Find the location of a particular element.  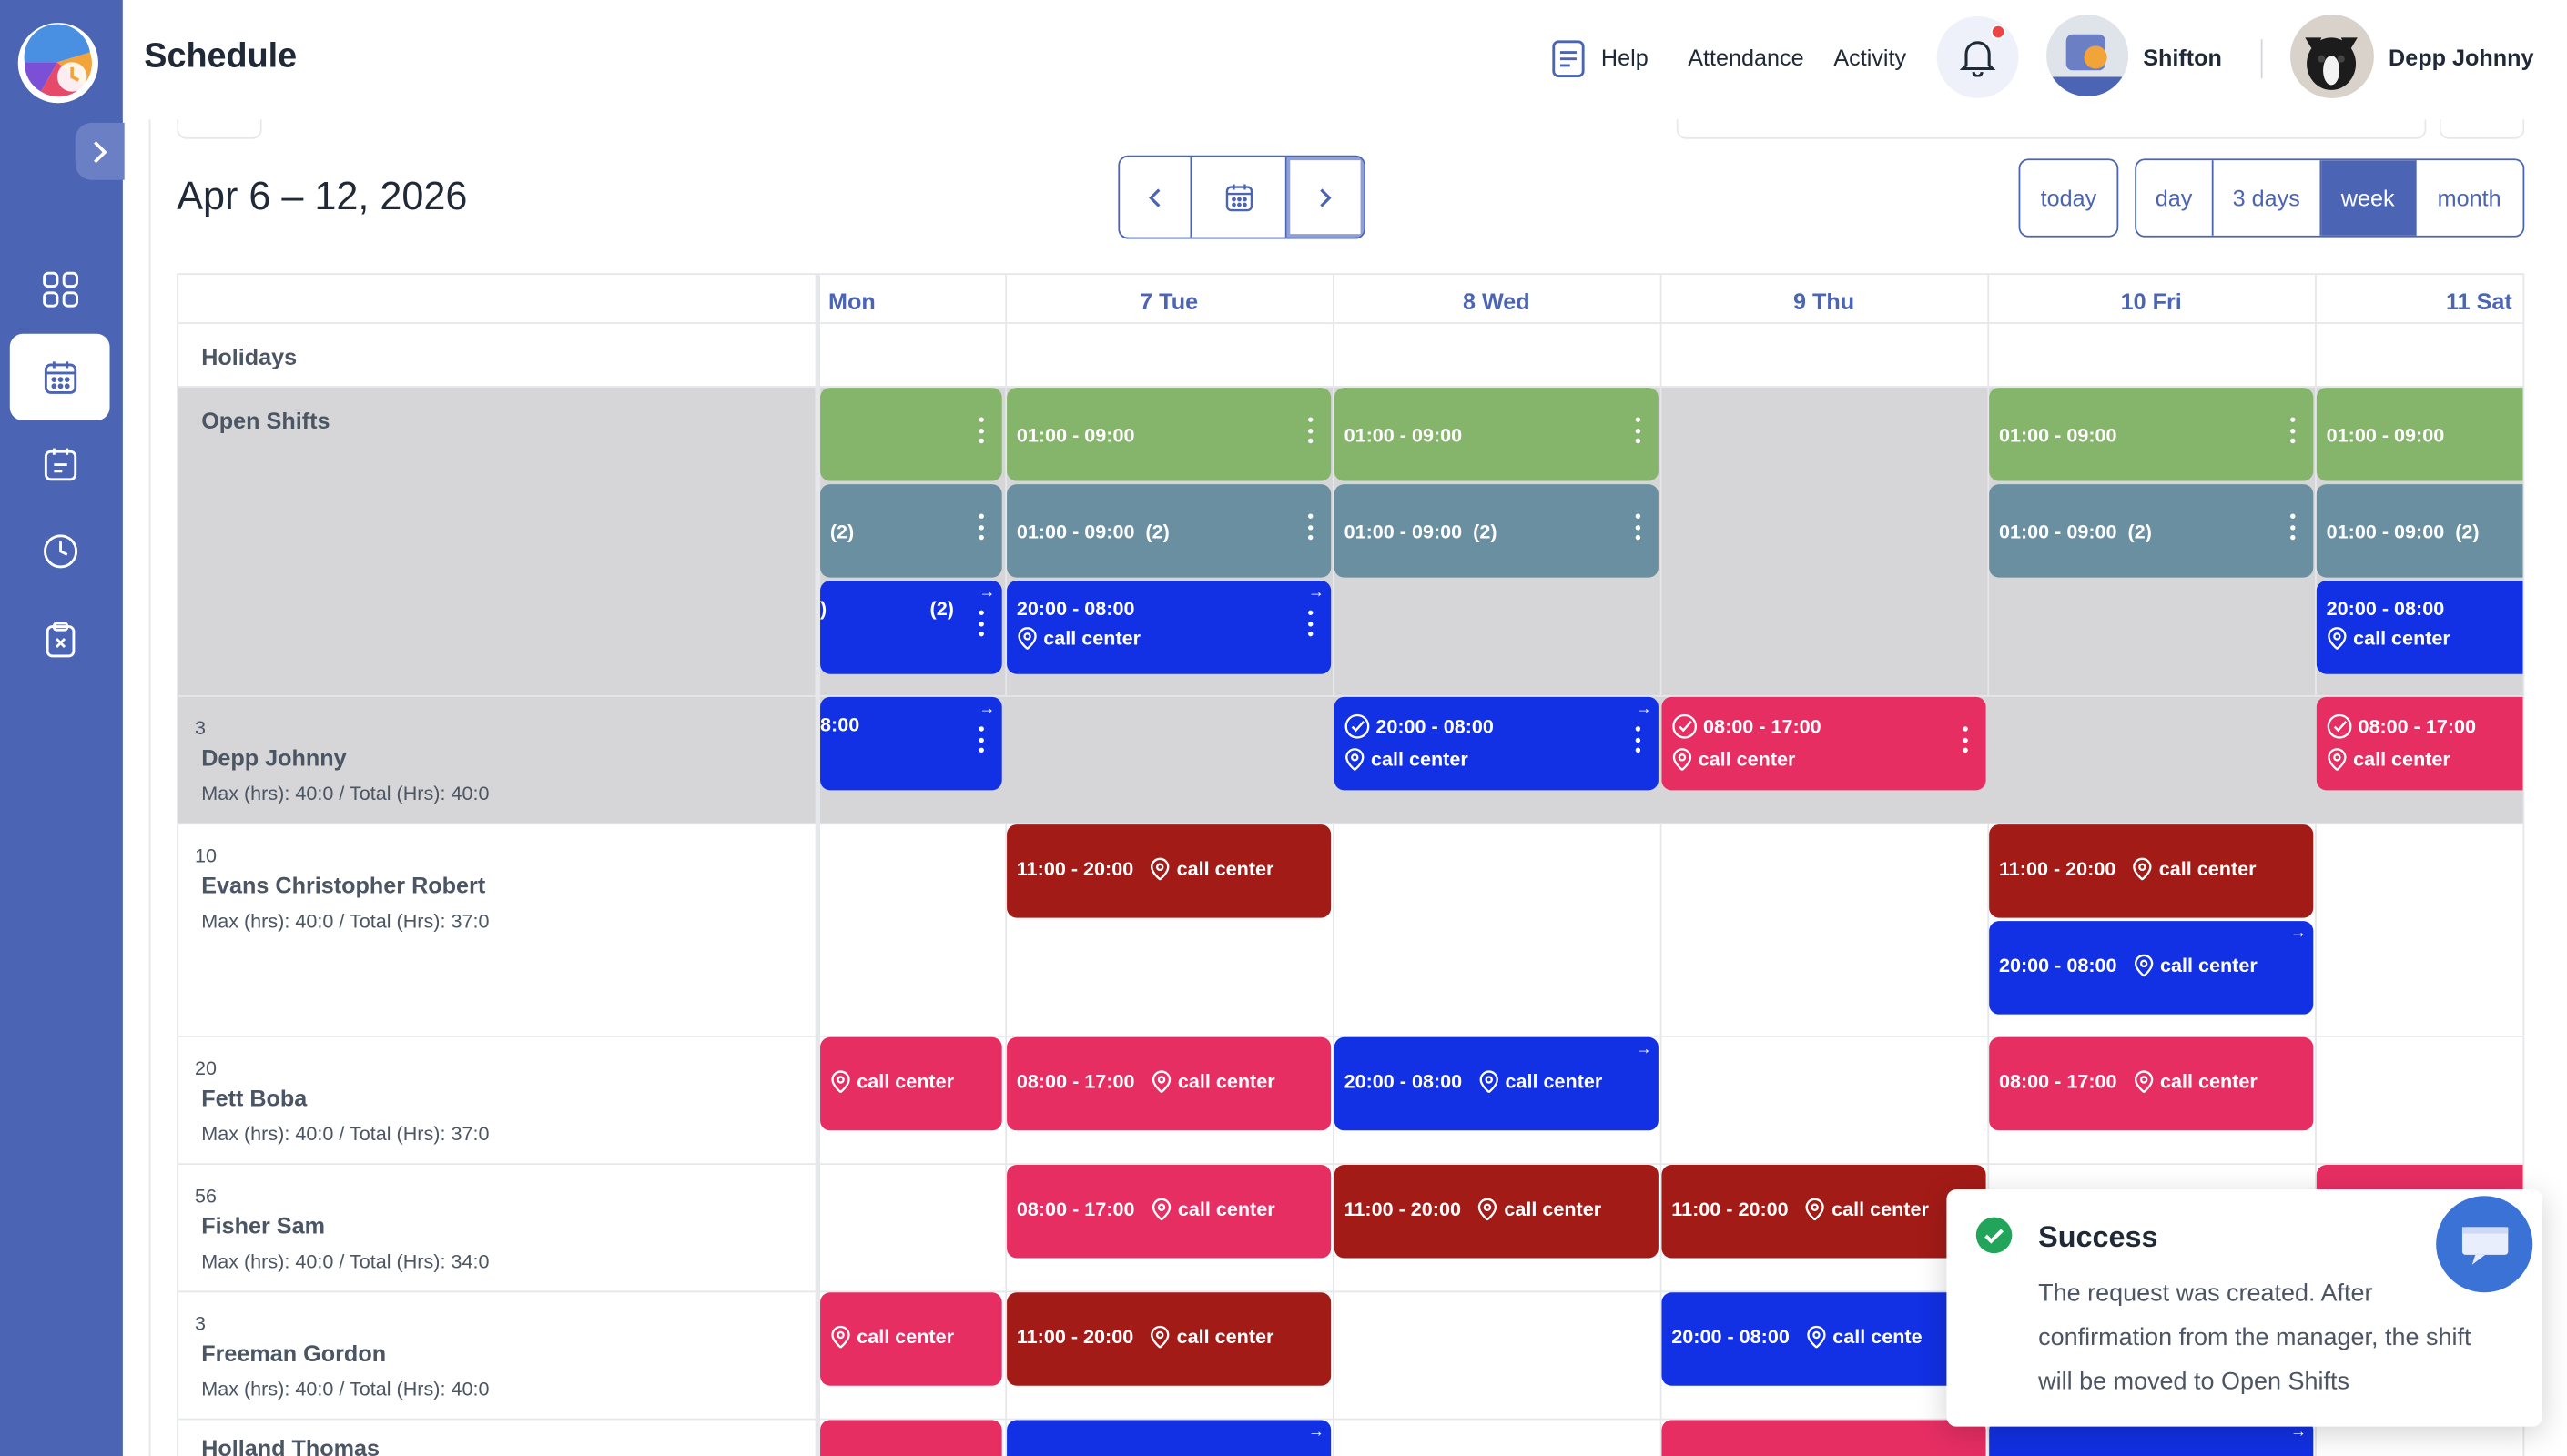

search-stub is located at coordinates (2051, 129).